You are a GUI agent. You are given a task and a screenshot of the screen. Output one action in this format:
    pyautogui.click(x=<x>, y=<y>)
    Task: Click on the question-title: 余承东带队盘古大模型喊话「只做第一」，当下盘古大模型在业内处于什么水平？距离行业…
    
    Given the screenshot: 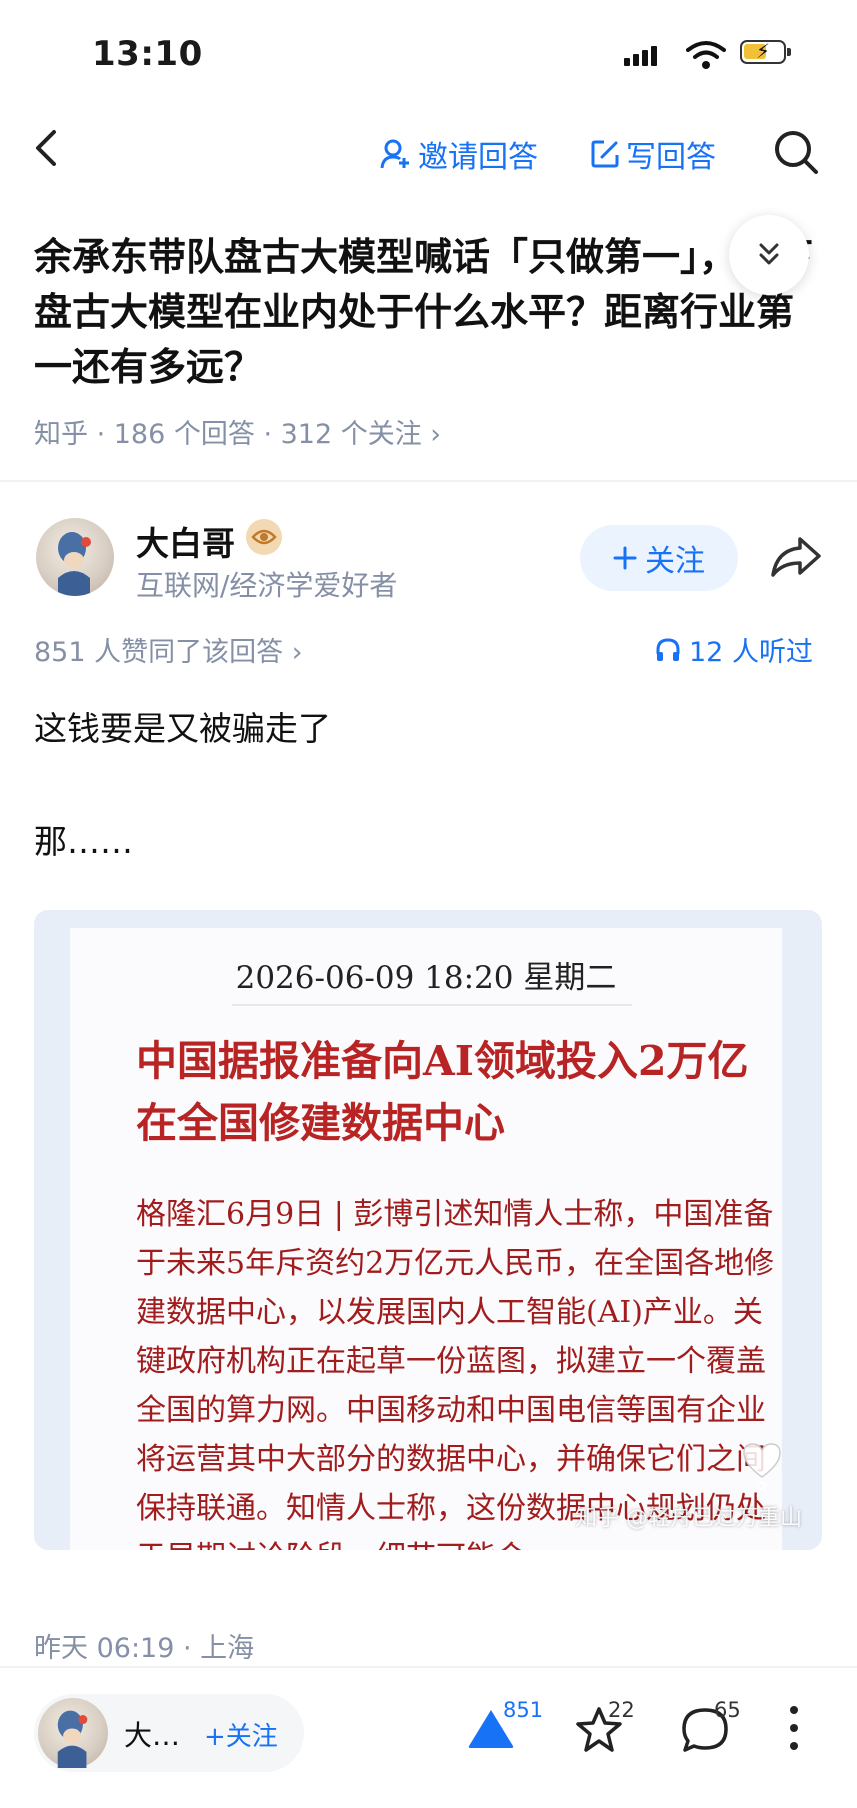 What is the action you would take?
    pyautogui.click(x=424, y=312)
    